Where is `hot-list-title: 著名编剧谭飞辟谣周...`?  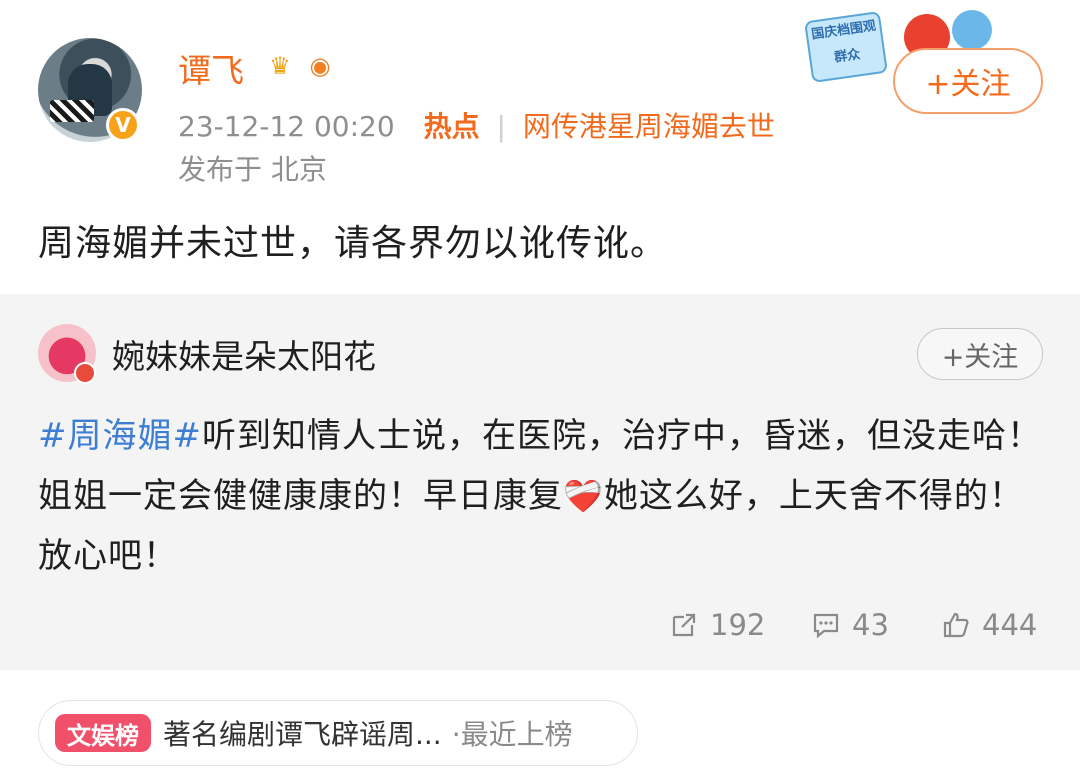
hot-list-title: 著名编剧谭飞辟谣周... is located at coordinates (302, 734).